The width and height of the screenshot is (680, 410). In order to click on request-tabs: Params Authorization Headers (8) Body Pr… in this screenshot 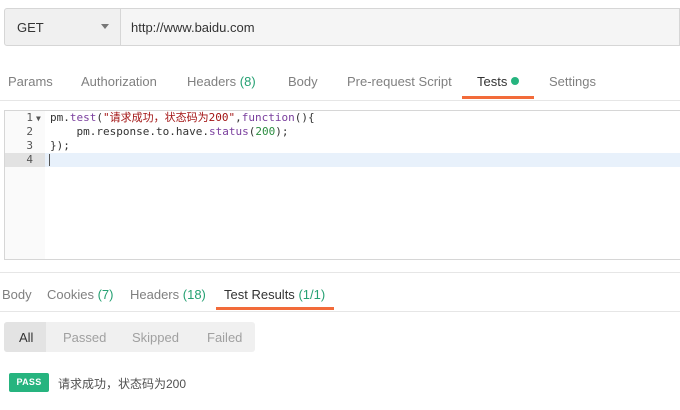, I will do `click(340, 83)`.